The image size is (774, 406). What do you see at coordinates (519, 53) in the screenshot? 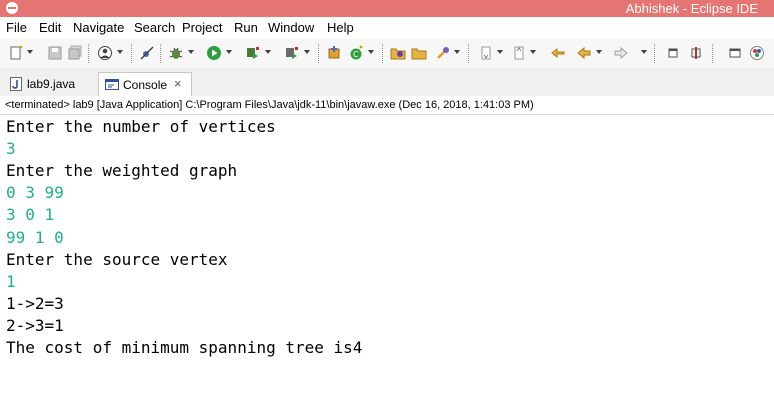
I see `previous-annotation-icon` at bounding box center [519, 53].